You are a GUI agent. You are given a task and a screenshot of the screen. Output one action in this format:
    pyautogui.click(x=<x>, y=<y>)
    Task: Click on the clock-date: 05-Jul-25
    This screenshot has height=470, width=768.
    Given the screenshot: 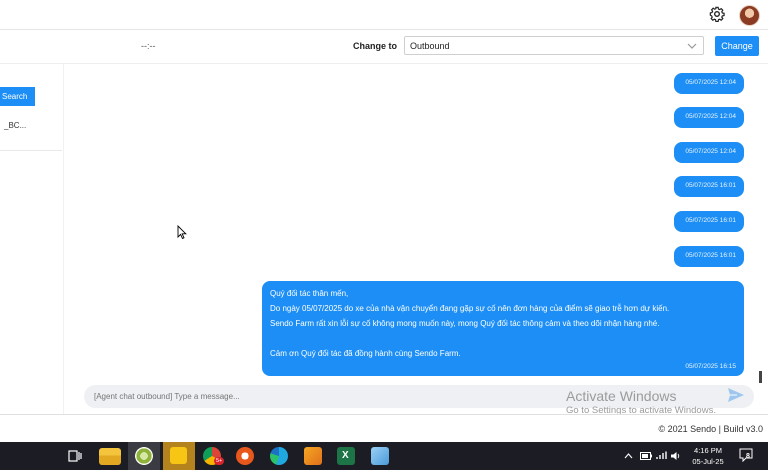 What is the action you would take?
    pyautogui.click(x=708, y=461)
    